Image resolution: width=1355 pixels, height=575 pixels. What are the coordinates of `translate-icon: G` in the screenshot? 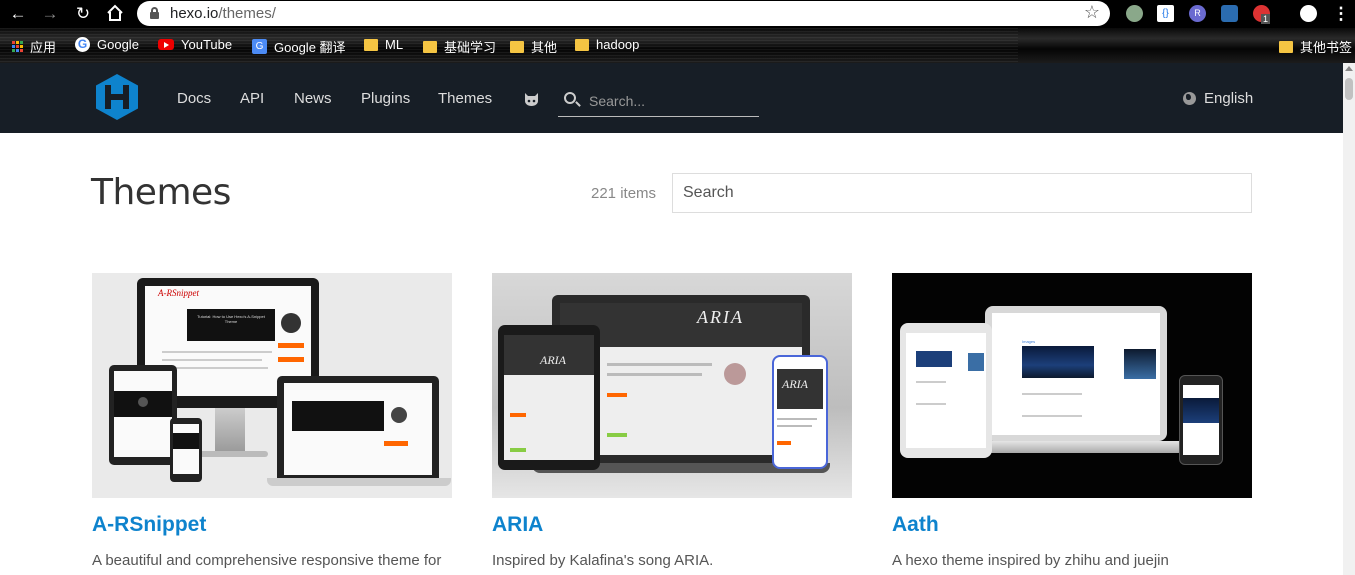 It's located at (259, 46).